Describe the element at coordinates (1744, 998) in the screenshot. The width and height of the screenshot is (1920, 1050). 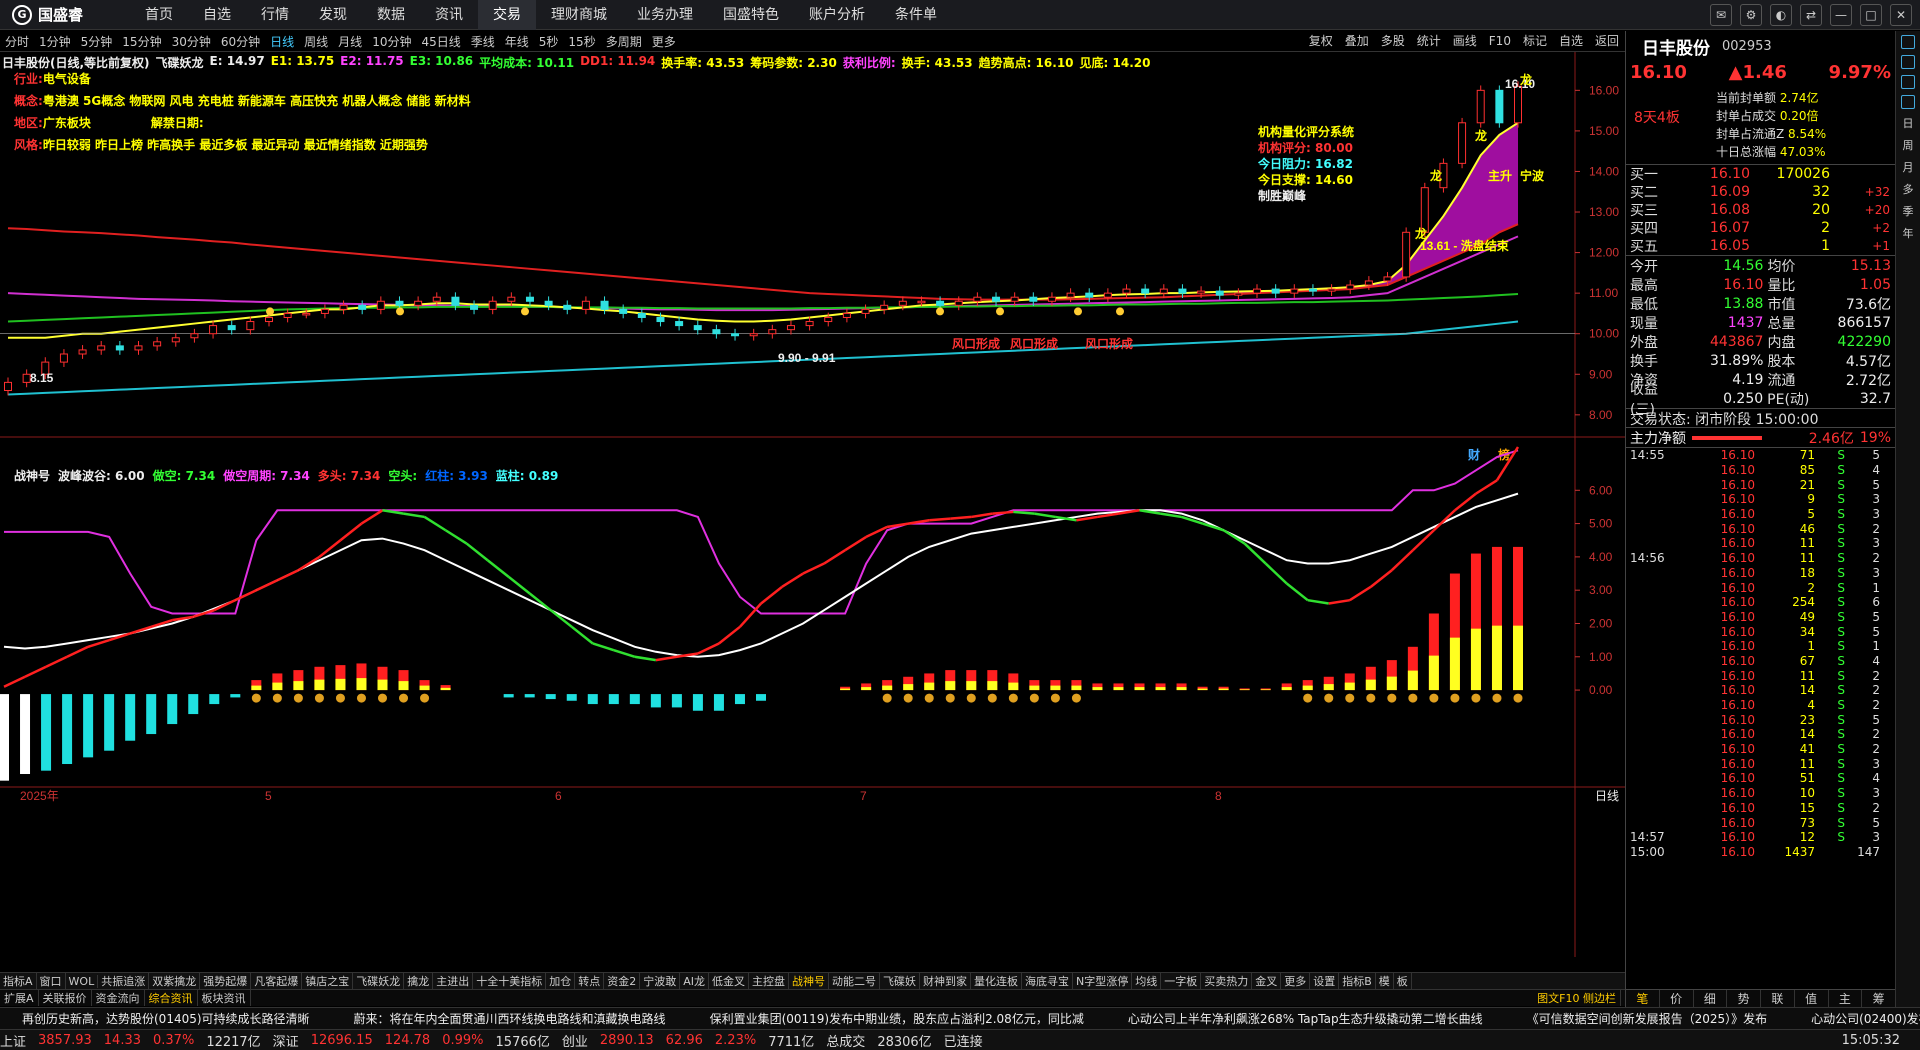
I see `quote-tab-3: 势` at that location.